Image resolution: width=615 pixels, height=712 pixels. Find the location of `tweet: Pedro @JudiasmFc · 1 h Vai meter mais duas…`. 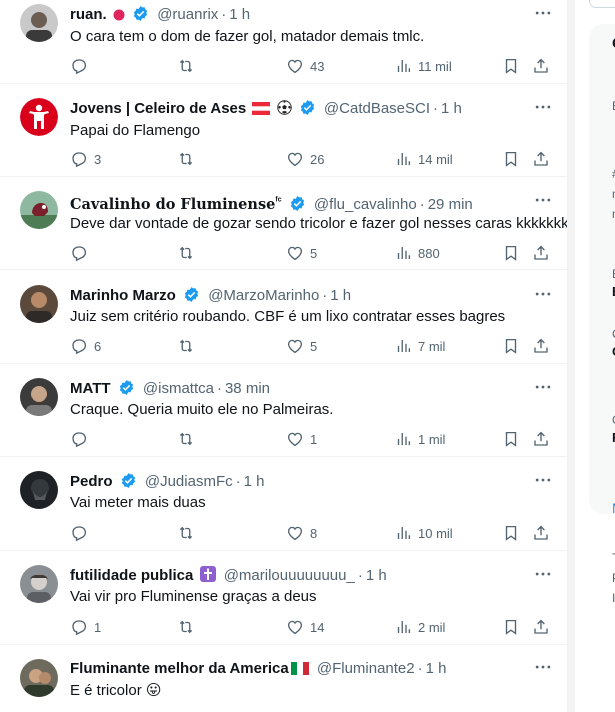

tweet: Pedro @JudiasmFc · 1 h Vai meter mais duas… is located at coordinates (283, 504).